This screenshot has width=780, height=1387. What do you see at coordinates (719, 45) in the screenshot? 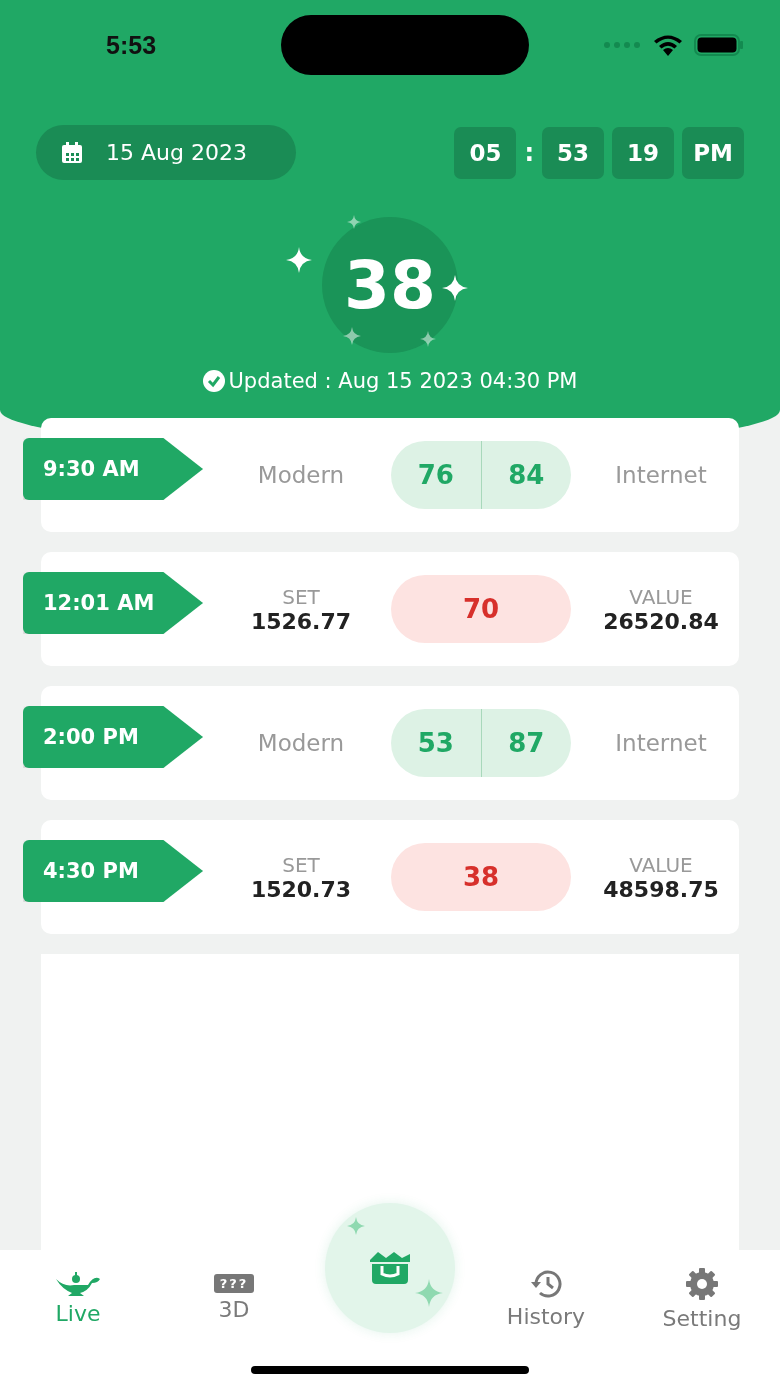
I see `battery-icon` at bounding box center [719, 45].